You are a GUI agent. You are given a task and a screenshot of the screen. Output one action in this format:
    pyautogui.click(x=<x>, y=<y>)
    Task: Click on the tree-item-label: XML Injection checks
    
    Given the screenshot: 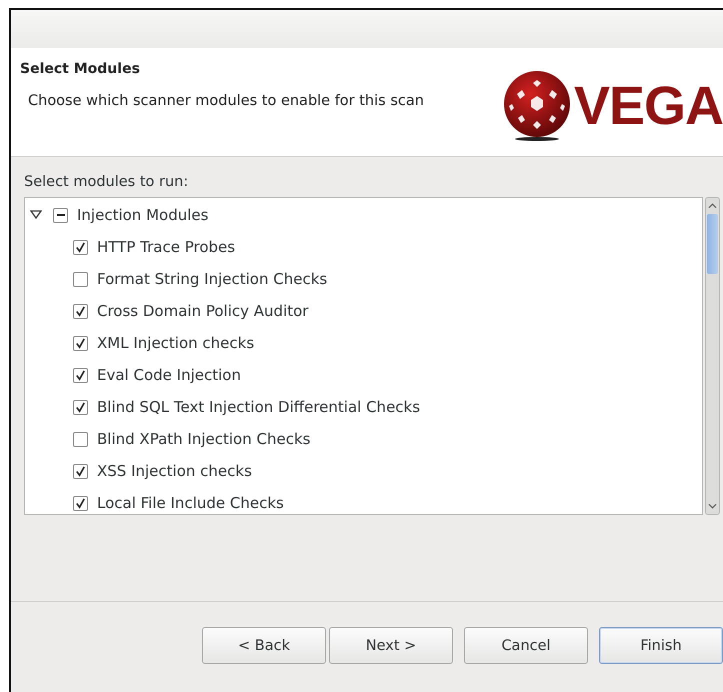 What is the action you would take?
    pyautogui.click(x=175, y=343)
    